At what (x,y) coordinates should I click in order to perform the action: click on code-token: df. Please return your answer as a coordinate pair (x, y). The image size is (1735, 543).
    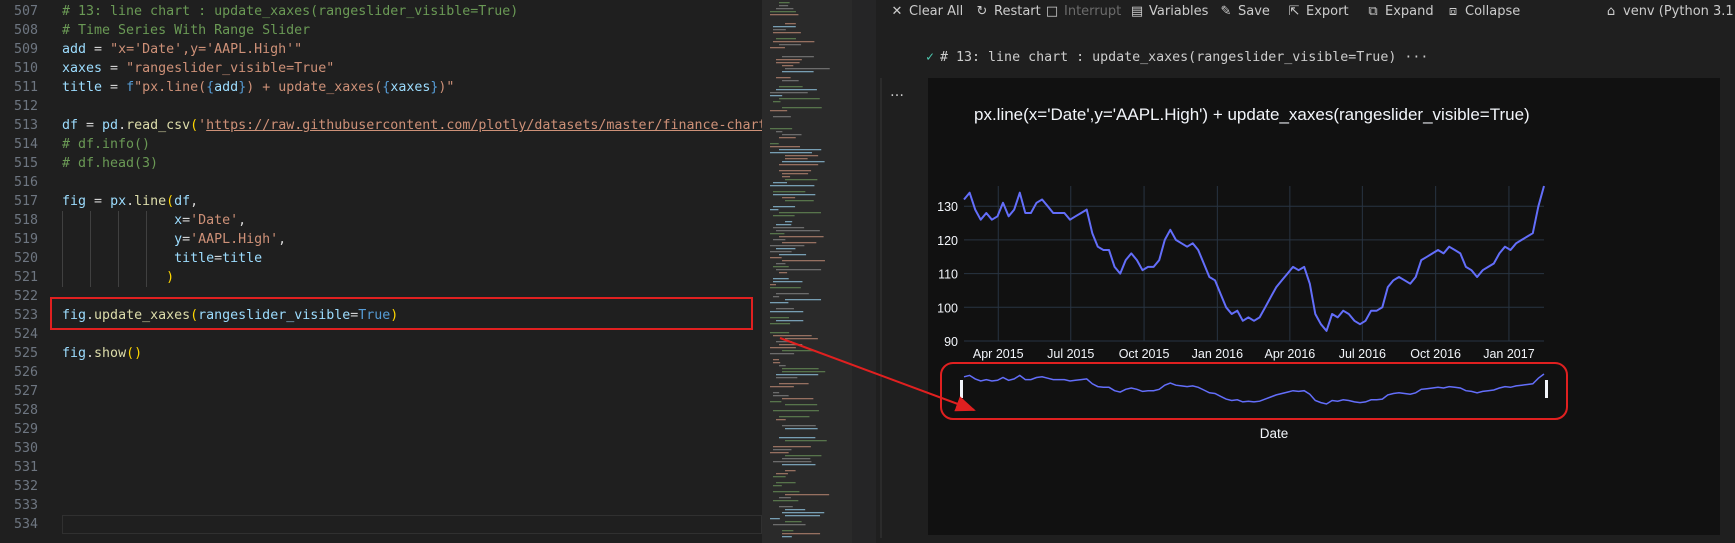
    Looking at the image, I should click on (182, 201).